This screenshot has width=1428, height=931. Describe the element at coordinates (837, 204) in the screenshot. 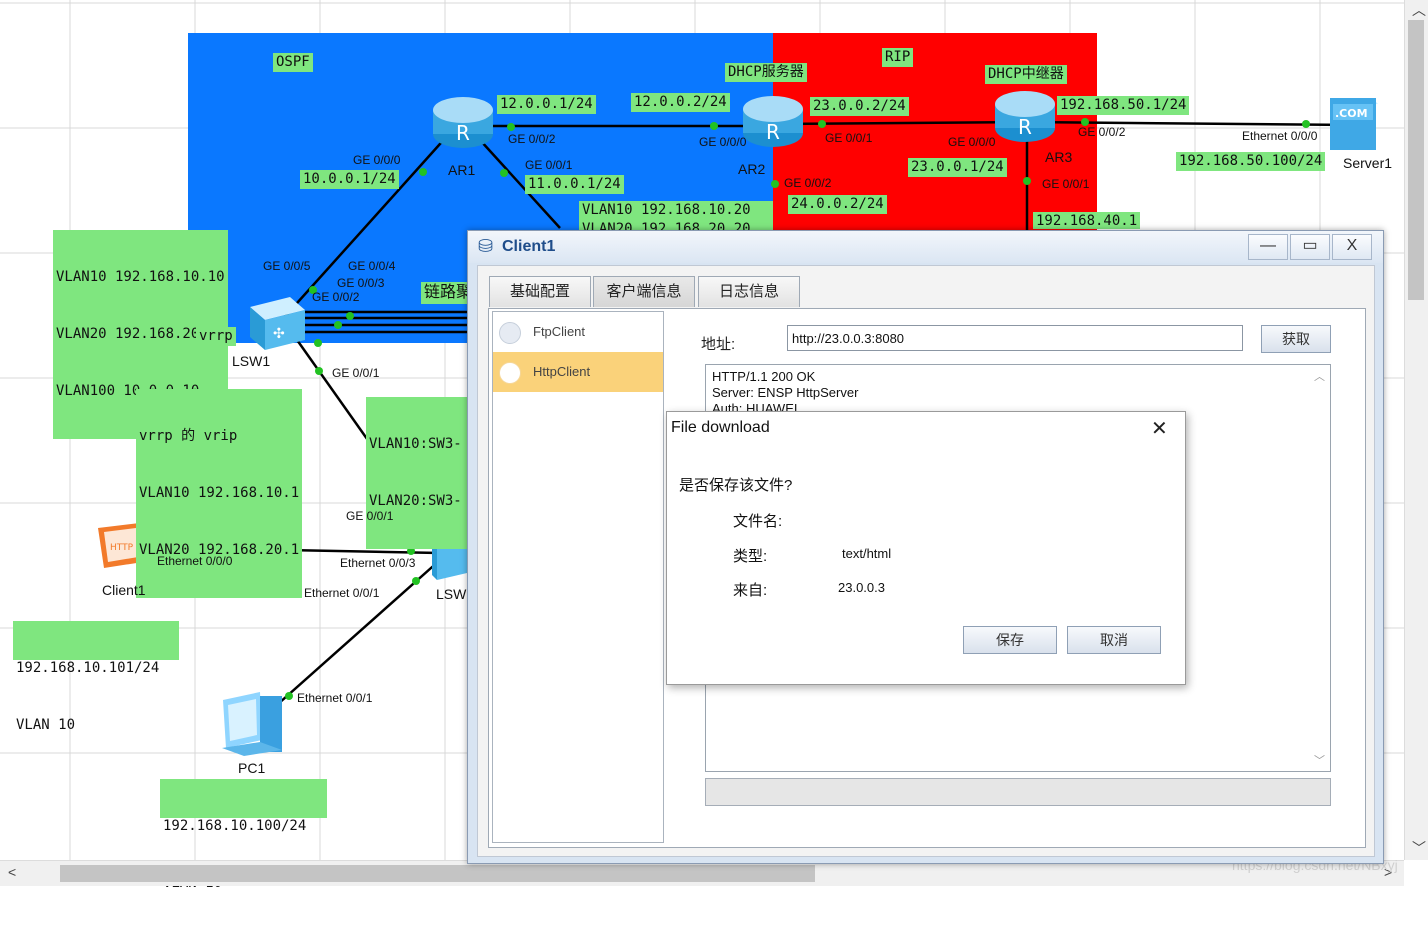

I see `ar2-ip-24-label: 24.0.0.2/24` at that location.